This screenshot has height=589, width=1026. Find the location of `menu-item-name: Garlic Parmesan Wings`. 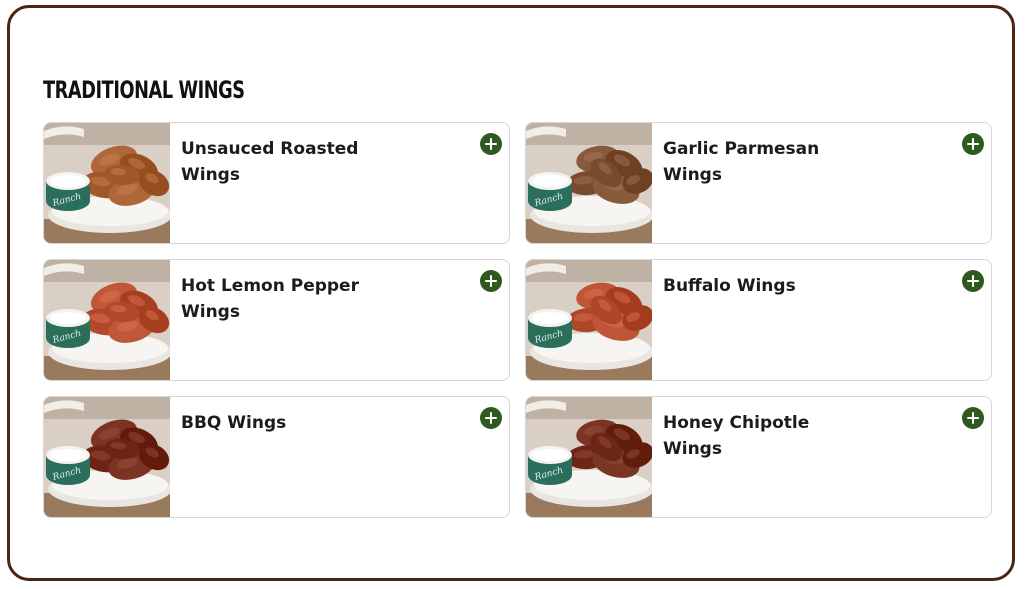

menu-item-name: Garlic Parmesan Wings is located at coordinates (741, 162).